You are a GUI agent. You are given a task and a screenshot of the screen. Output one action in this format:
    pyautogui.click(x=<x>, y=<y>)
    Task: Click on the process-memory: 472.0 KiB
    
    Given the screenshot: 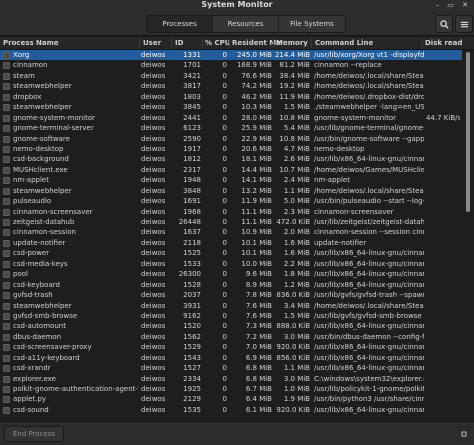 What is the action you would take?
    pyautogui.click(x=293, y=222)
    